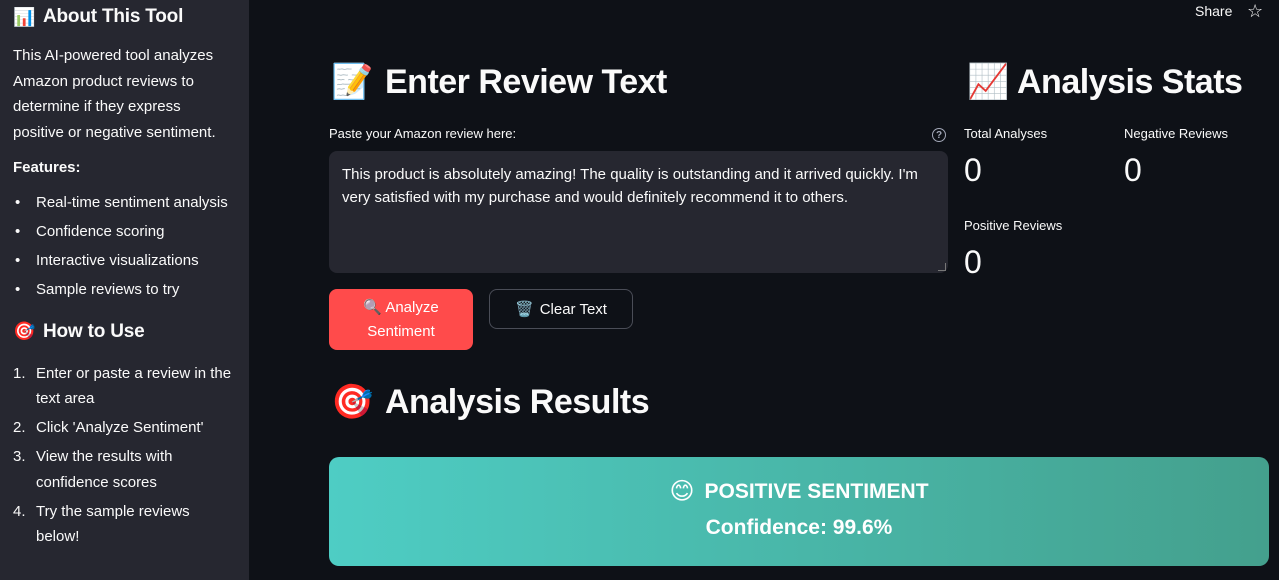 This screenshot has width=1279, height=580. Describe the element at coordinates (490, 402) in the screenshot. I see `results-section-title: 🎯 Analysis Results` at that location.